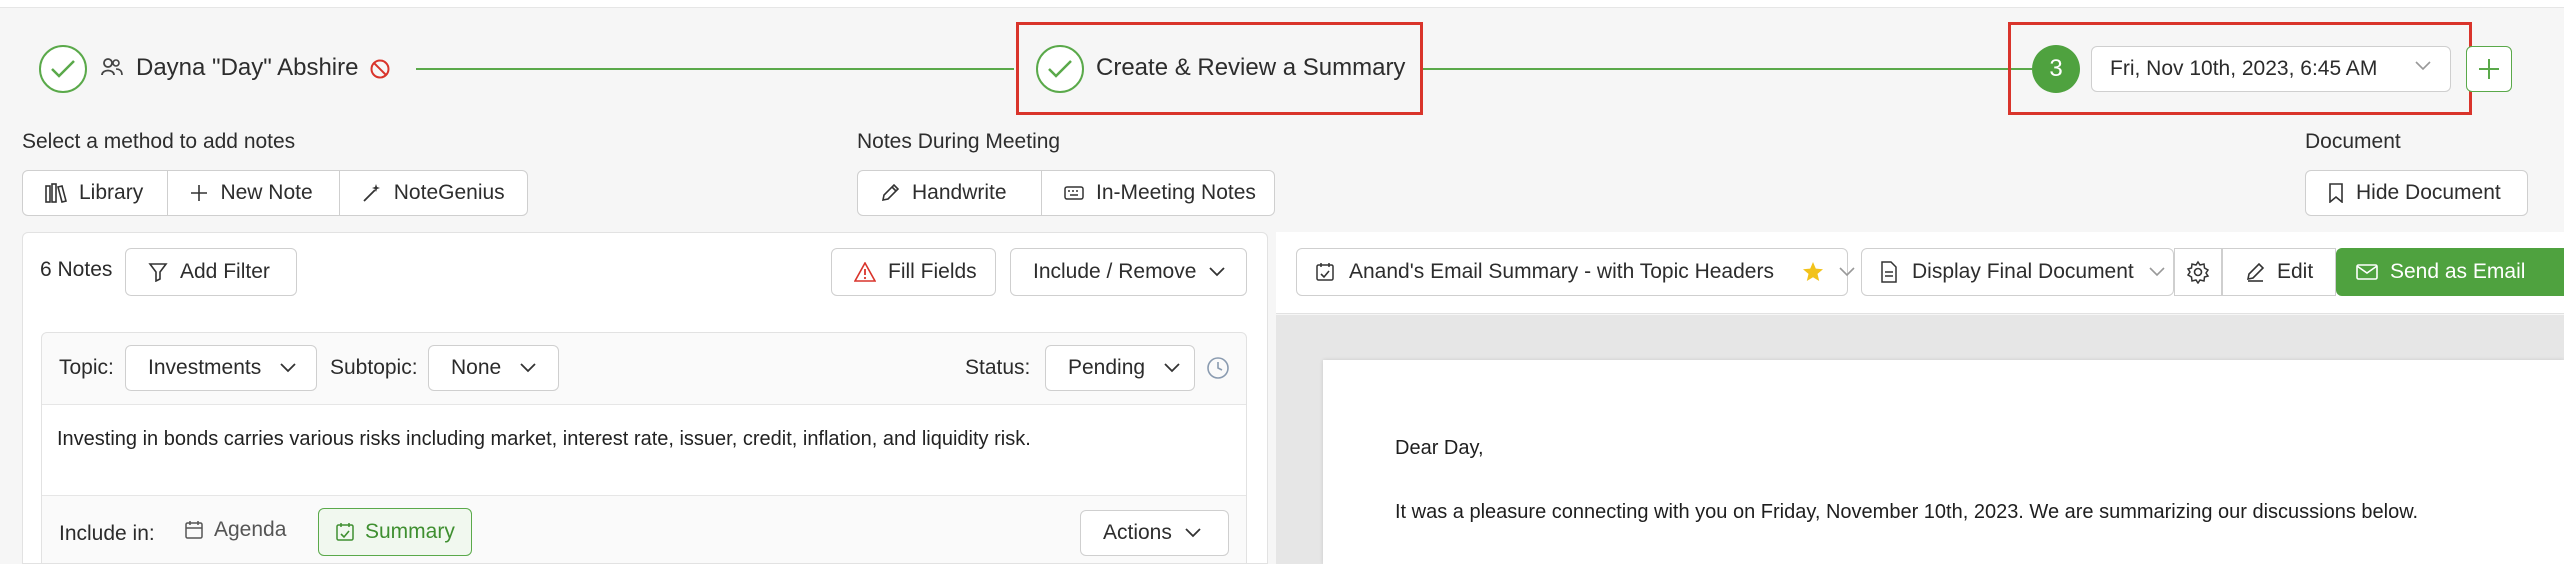  I want to click on library-icon, so click(56, 193).